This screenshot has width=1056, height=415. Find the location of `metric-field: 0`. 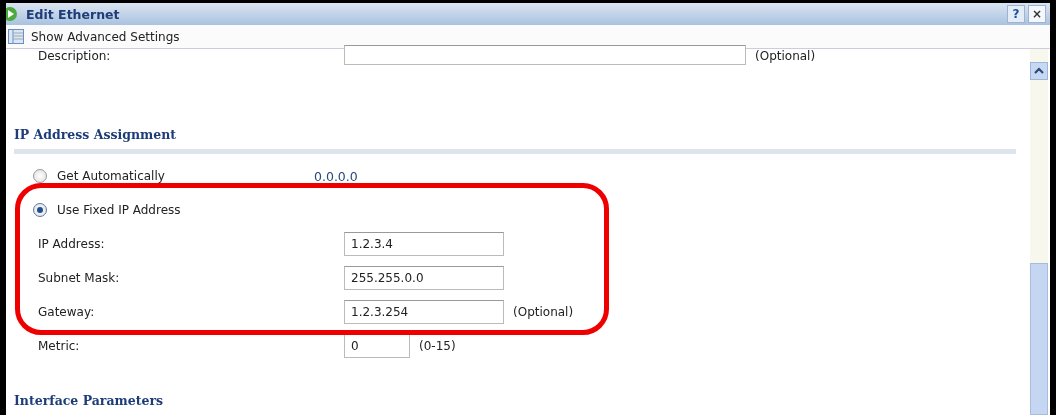

metric-field: 0 is located at coordinates (377, 346).